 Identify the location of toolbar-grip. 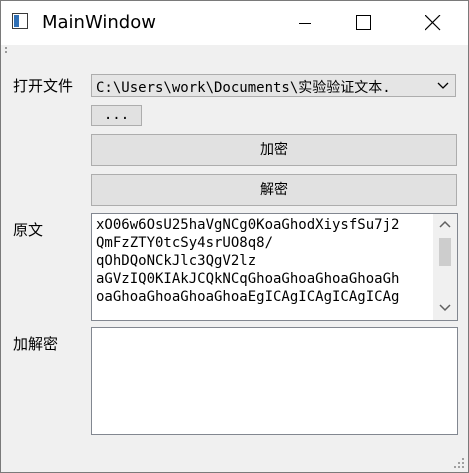
(6, 52).